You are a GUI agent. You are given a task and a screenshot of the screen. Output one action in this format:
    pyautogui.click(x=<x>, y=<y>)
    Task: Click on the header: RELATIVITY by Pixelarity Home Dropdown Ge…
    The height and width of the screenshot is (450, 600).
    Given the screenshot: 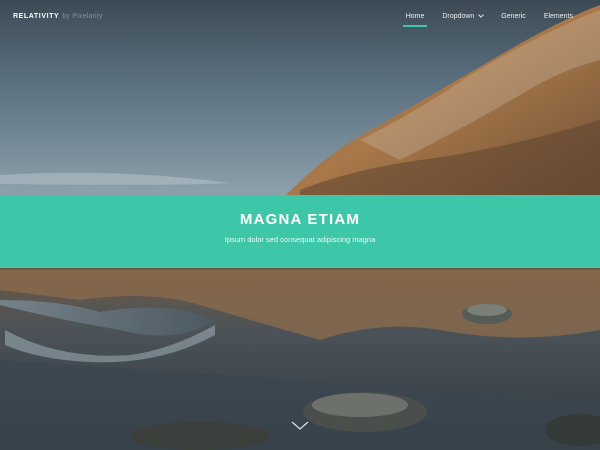 What is the action you would take?
    pyautogui.click(x=300, y=18)
    